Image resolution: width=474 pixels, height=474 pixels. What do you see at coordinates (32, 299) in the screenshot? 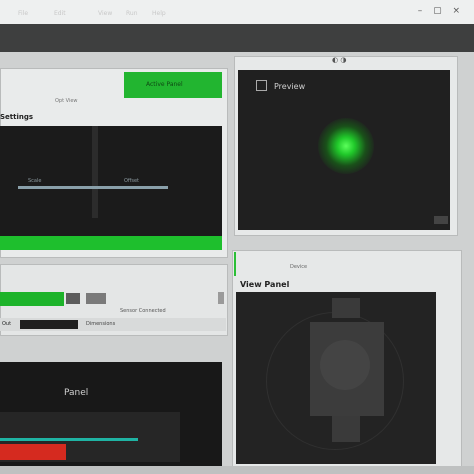
I see `progress-bar` at bounding box center [32, 299].